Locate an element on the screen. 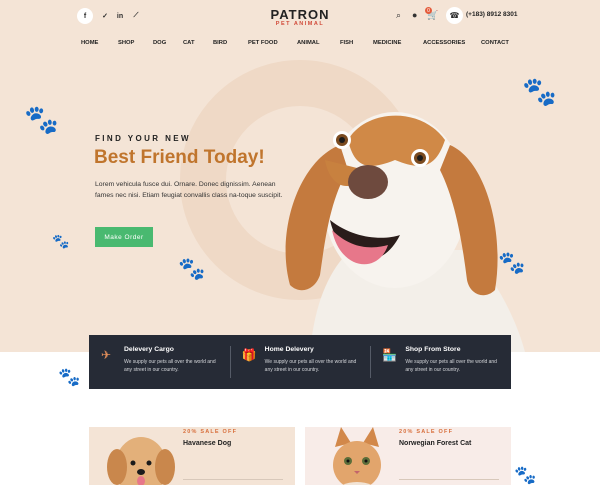  shop-icon: 🏪 is located at coordinates (390, 355).